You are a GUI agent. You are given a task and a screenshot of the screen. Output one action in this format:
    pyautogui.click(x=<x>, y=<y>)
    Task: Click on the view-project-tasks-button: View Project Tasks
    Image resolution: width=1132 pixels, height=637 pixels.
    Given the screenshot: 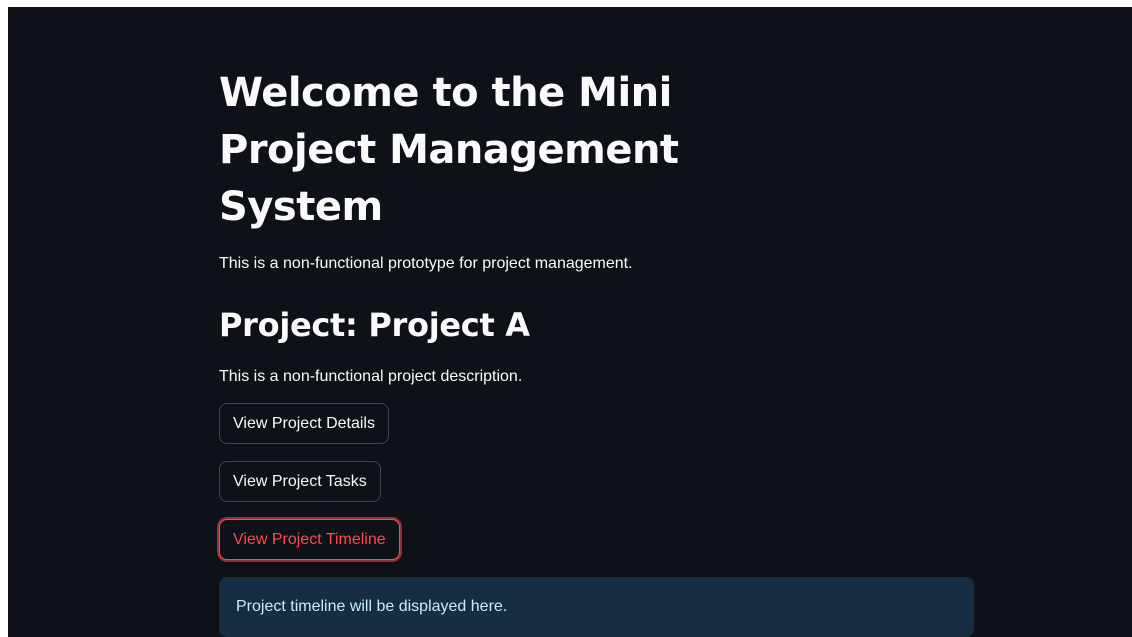 What is the action you would take?
    pyautogui.click(x=300, y=481)
    